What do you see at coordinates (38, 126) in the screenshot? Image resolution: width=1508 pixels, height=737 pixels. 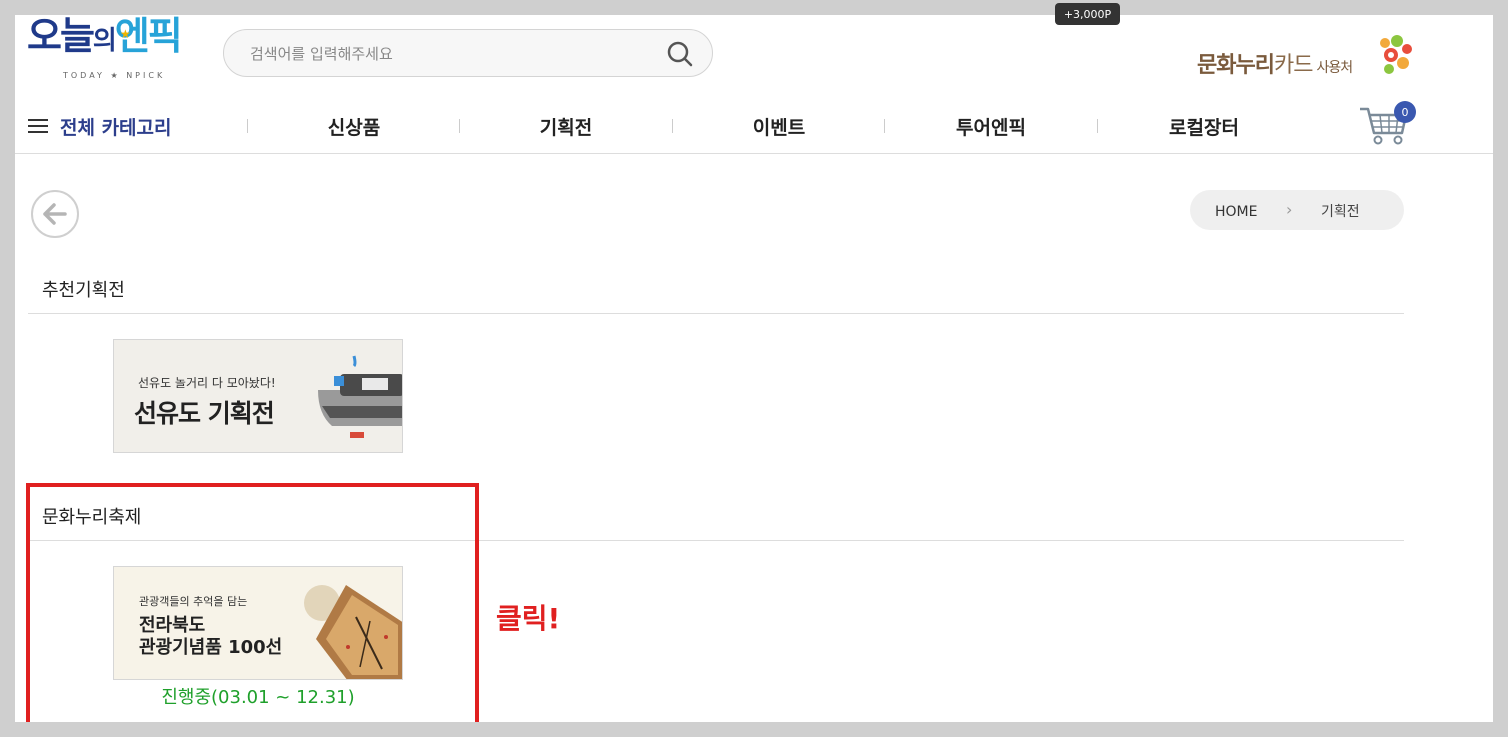 I see `hamburger-icon` at bounding box center [38, 126].